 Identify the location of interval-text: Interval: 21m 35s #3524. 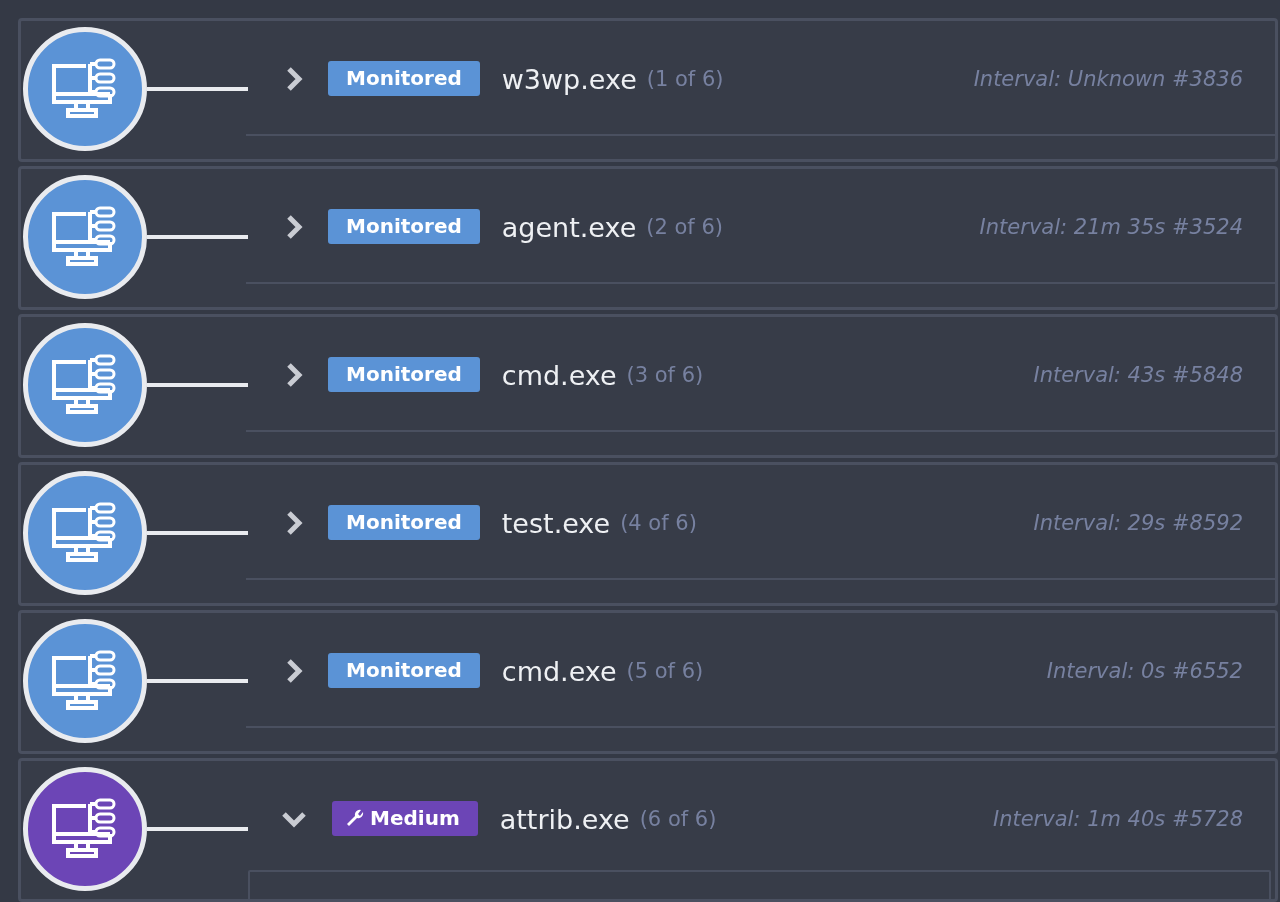
(1111, 227).